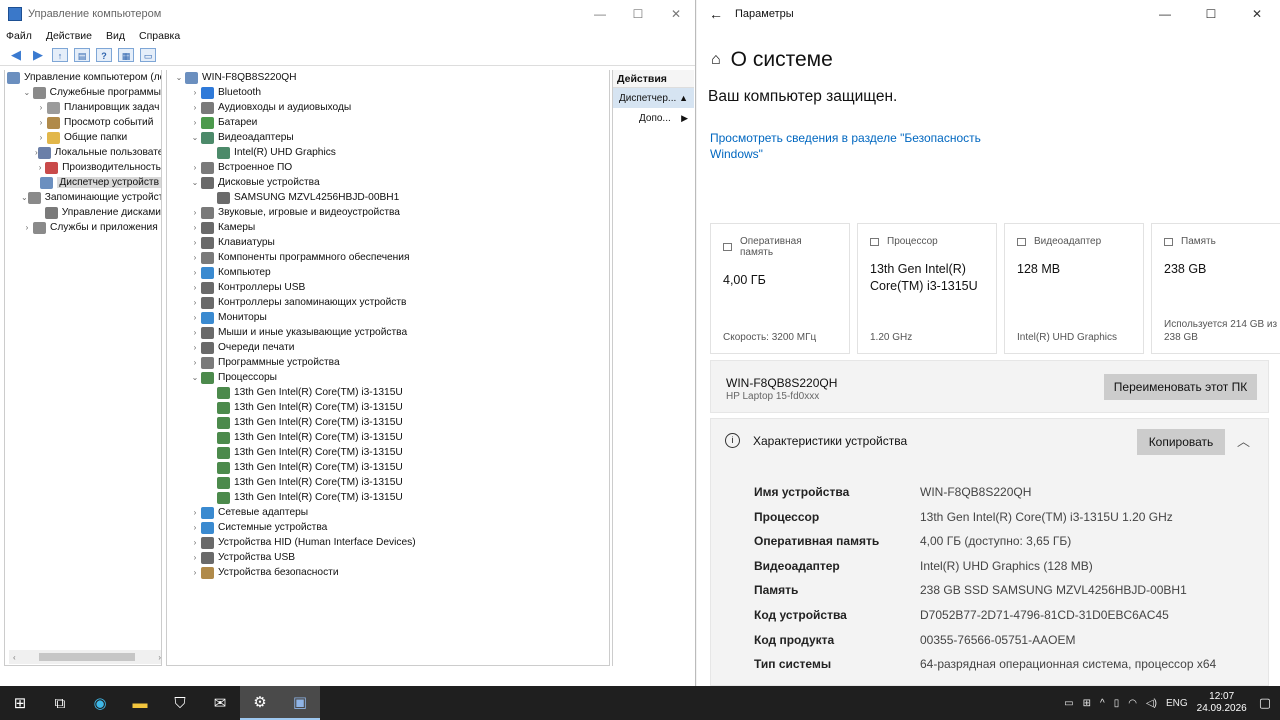 This screenshot has width=1280, height=720. Describe the element at coordinates (1068, 703) in the screenshot. I see `tablet-mode-icon: ▭` at that location.